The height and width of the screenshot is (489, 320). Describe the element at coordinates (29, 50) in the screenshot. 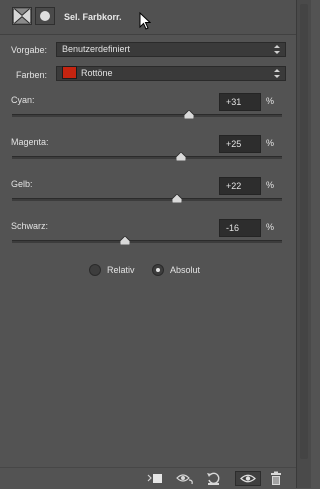

I see `vorgabe-label: Vorgabe:` at that location.